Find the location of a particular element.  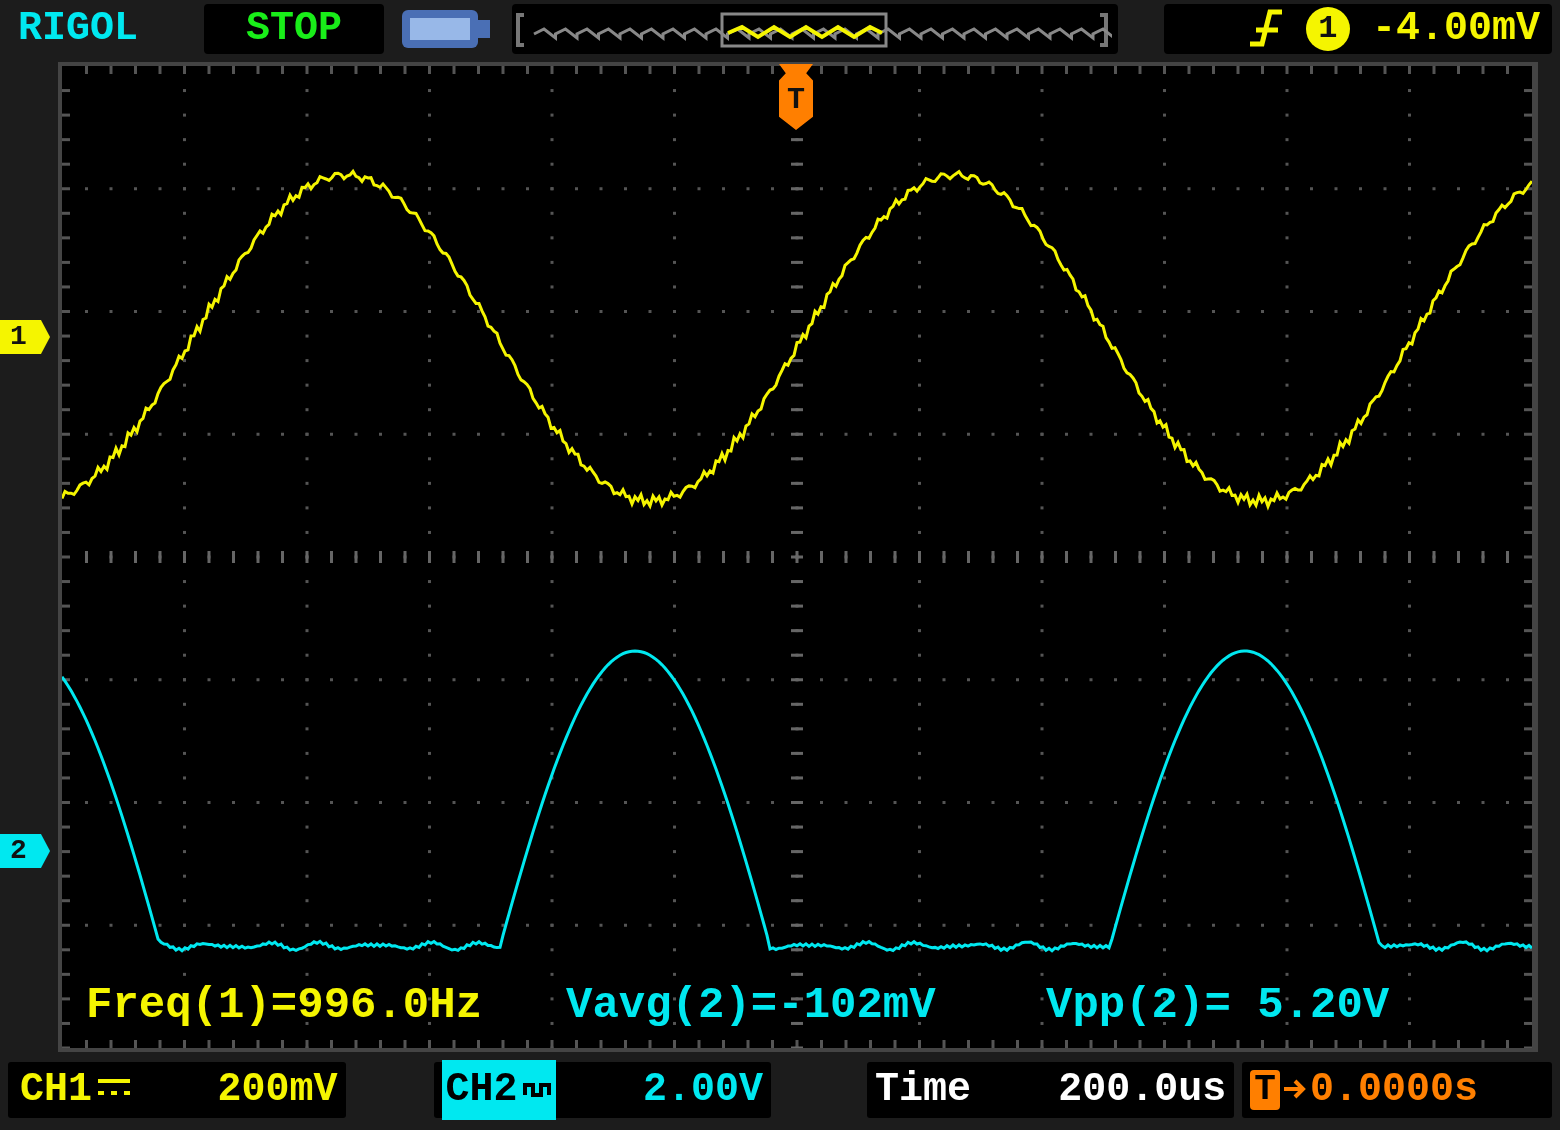

trigger-offset-value: 0.0000s is located at coordinates (1393, 1090).